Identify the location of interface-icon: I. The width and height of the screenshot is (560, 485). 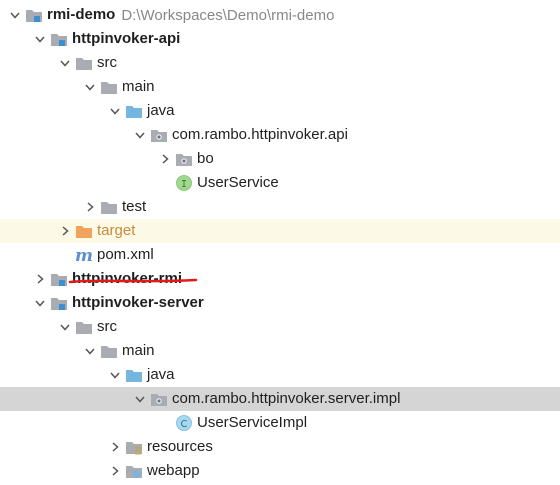
(184, 183).